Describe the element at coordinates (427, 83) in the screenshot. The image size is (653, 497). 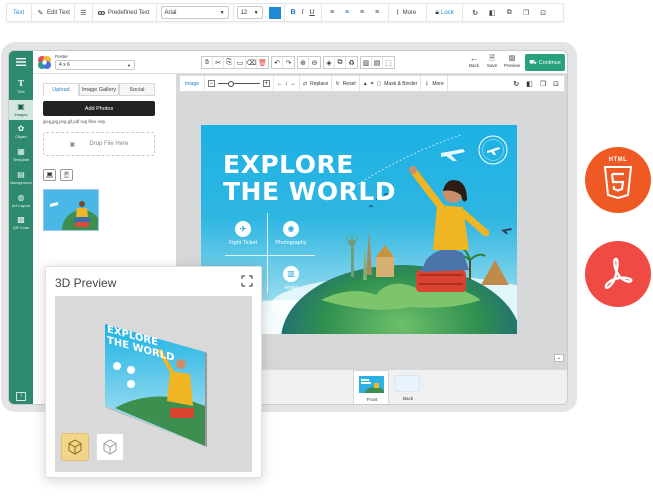
I see `more-dots-icon: ⋮` at that location.